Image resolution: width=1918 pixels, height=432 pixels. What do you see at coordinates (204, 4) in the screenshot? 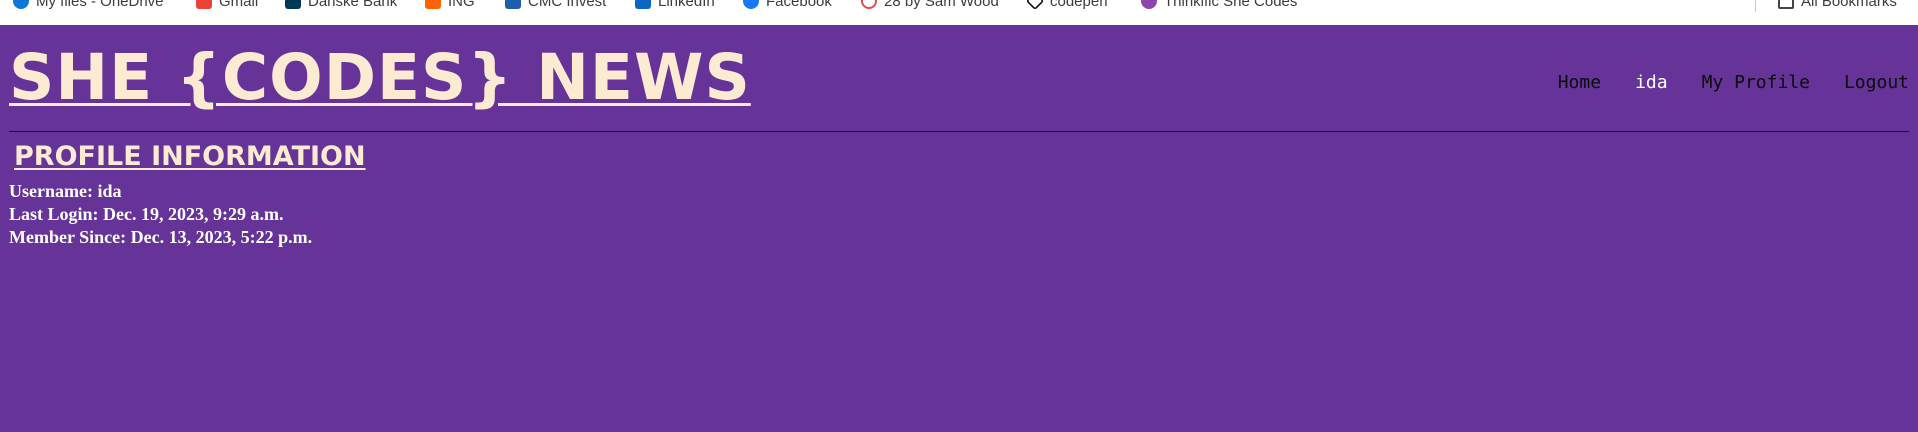
I see `gmail-icon` at bounding box center [204, 4].